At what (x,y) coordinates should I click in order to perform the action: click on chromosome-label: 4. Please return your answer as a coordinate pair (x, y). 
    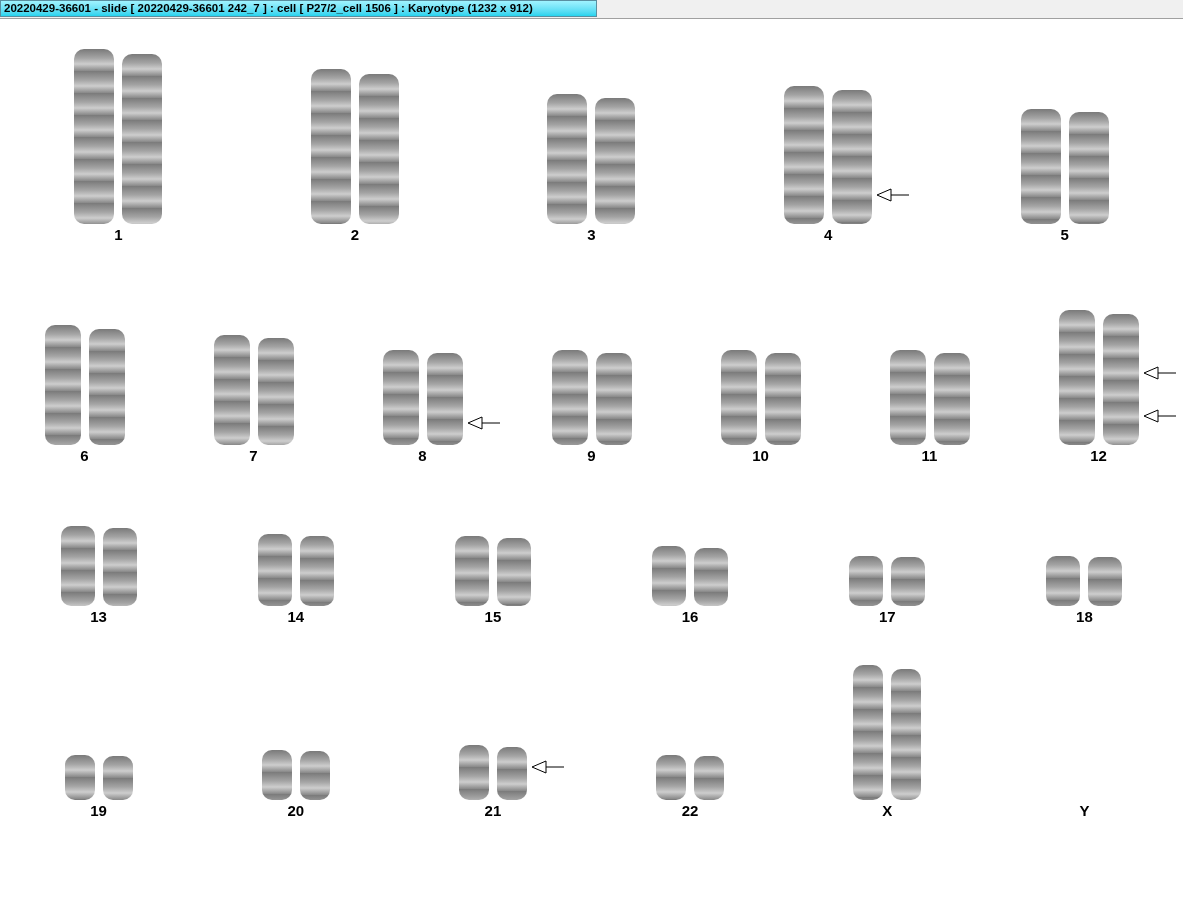
    Looking at the image, I should click on (828, 234).